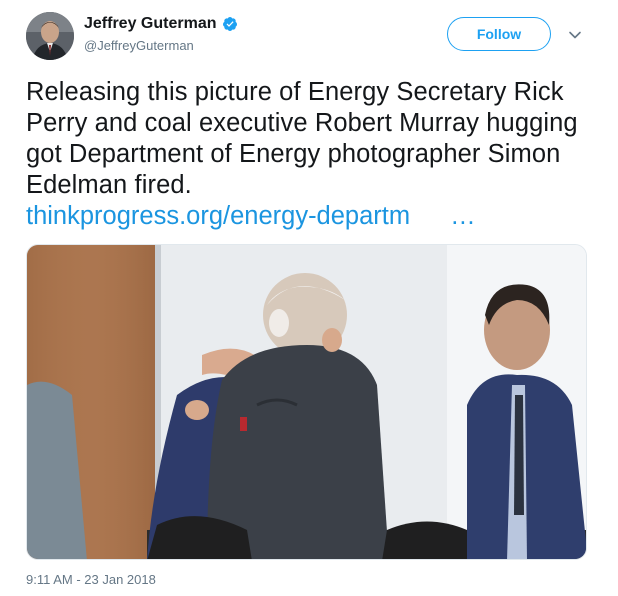 The height and width of the screenshot is (596, 618). Describe the element at coordinates (91, 579) in the screenshot. I see `tweet-timestamp: 9:11 AM - 23 Jan 2018` at that location.